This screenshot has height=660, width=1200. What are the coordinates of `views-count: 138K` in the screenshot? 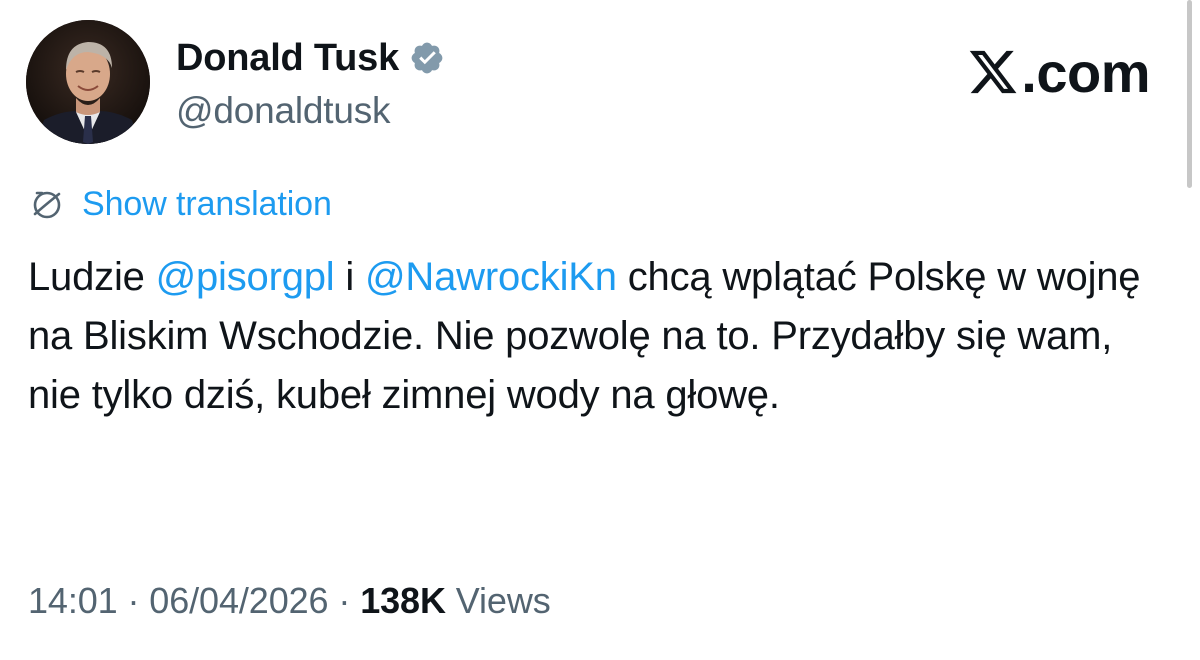 It's located at (403, 600).